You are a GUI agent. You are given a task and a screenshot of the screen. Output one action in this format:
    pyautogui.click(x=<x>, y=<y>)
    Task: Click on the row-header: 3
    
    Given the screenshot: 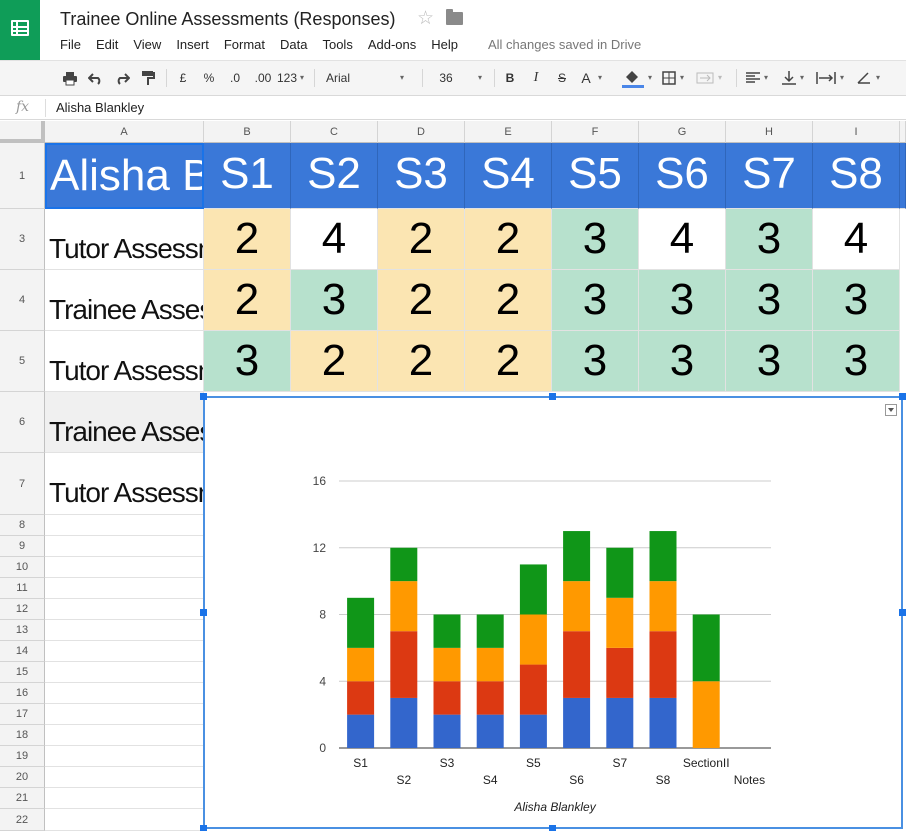 What is the action you would take?
    pyautogui.click(x=22, y=239)
    